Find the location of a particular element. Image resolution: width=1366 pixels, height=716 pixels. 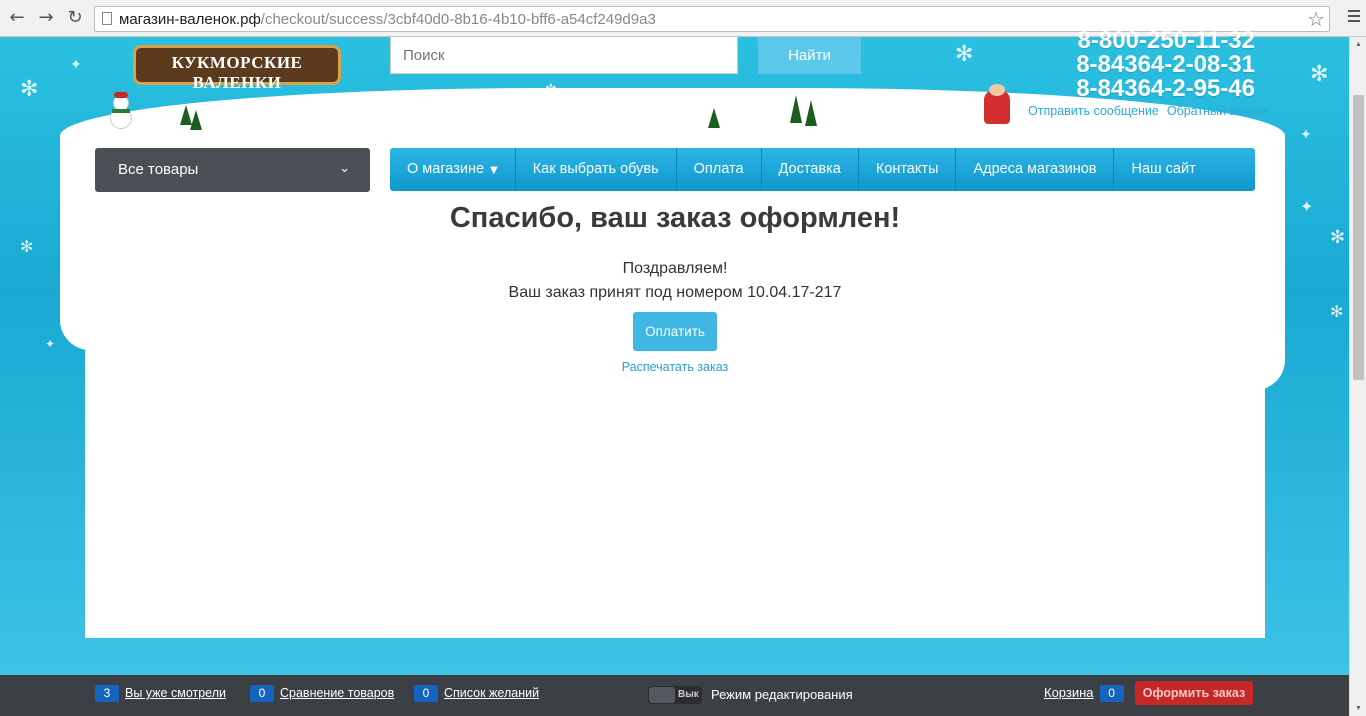

menu-item-contacts: Контакты is located at coordinates (908, 169).